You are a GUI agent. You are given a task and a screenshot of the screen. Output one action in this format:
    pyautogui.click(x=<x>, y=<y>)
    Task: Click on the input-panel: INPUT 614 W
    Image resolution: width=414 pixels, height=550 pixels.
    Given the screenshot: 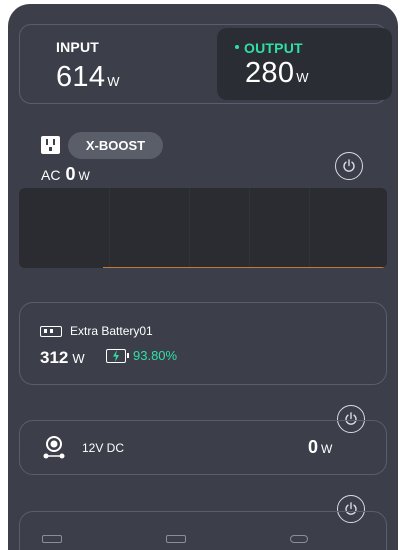 What is the action you would take?
    pyautogui.click(x=88, y=66)
    